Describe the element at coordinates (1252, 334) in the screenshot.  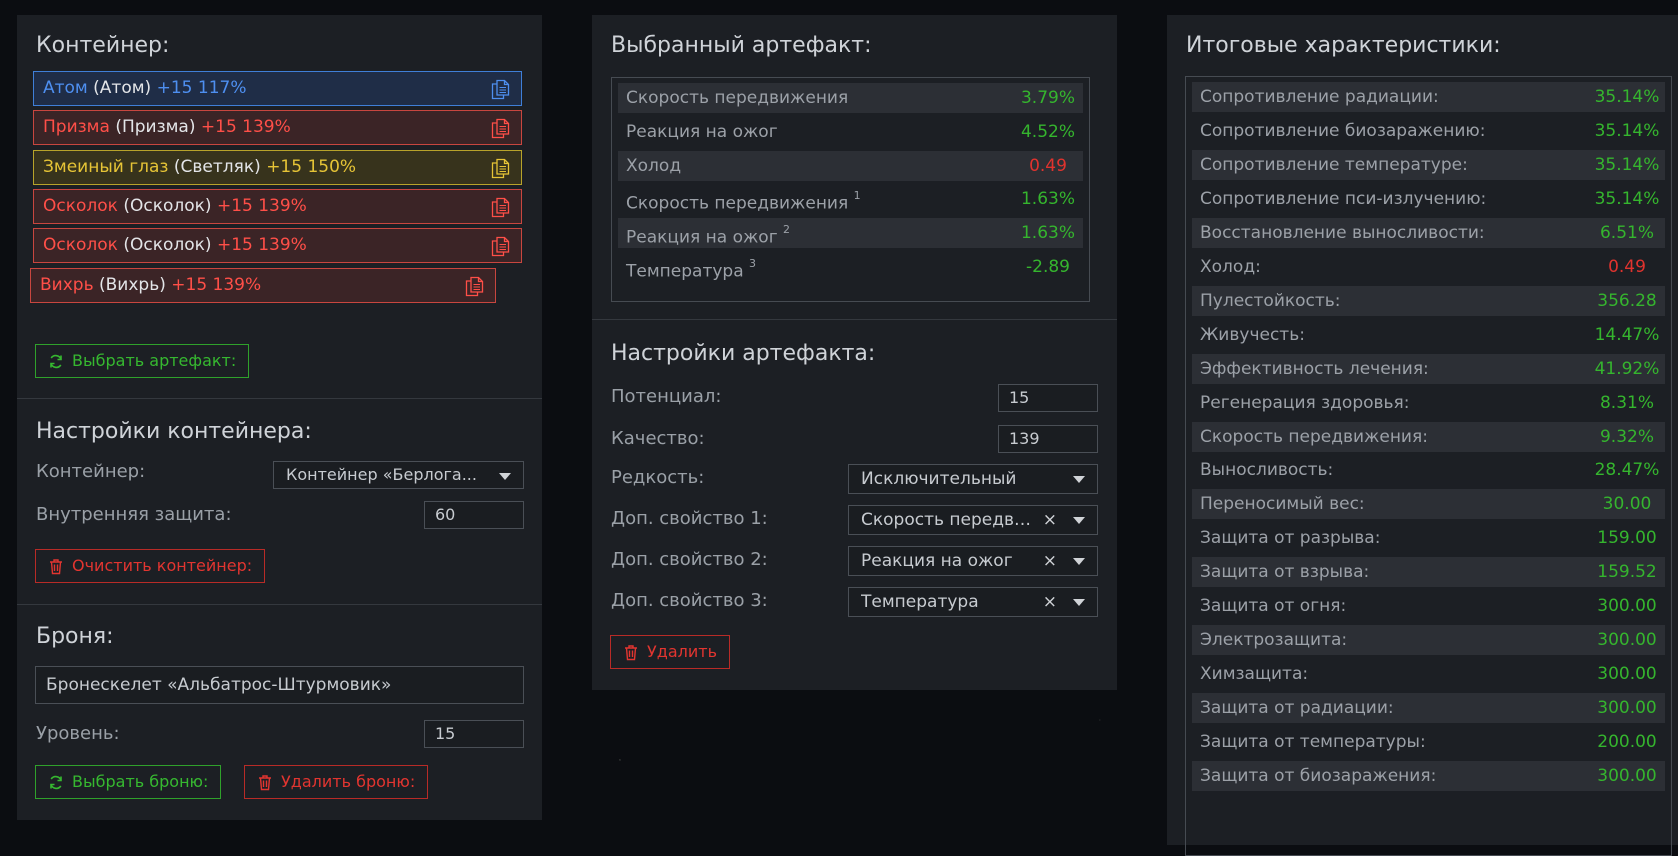
I see `stat-name: Живучесть:` at that location.